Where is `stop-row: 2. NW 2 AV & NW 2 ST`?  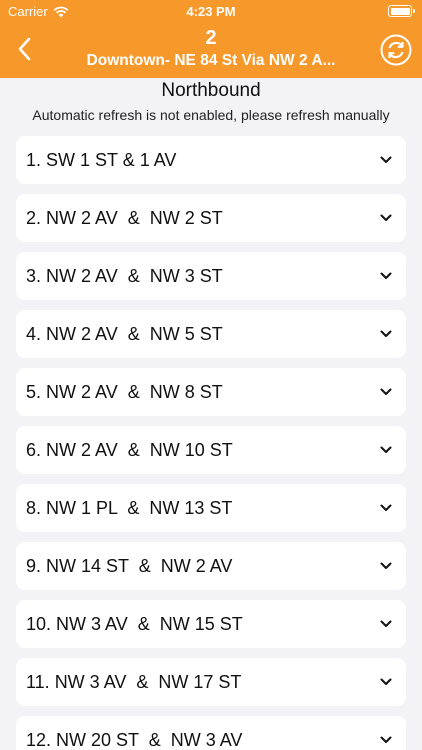
stop-row: 2. NW 2 AV & NW 2 ST is located at coordinates (211, 218).